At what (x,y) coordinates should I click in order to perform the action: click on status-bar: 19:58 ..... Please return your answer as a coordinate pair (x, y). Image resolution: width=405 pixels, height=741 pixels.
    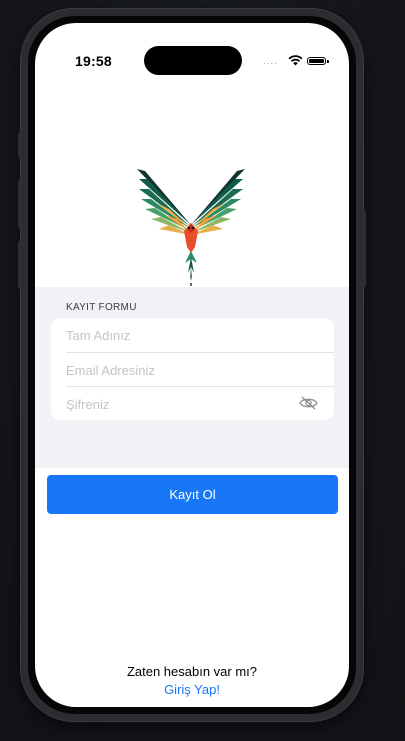
    Looking at the image, I should click on (192, 50).